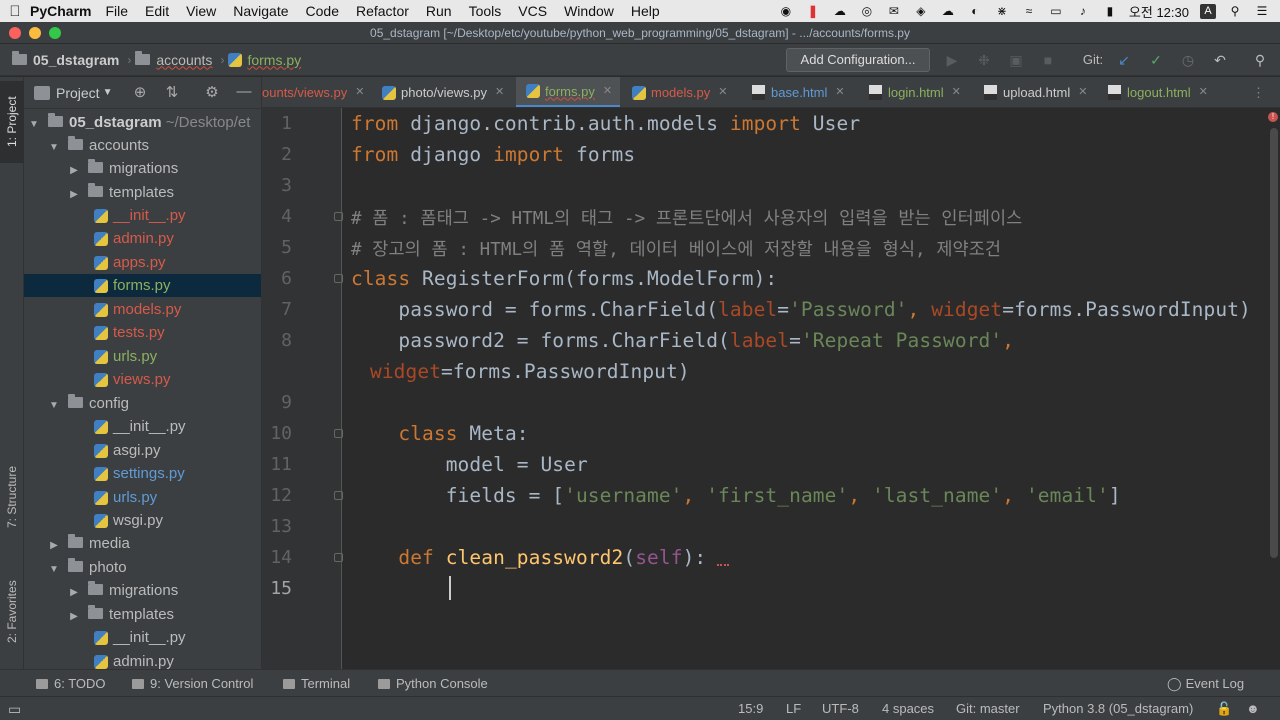  What do you see at coordinates (157, 11) in the screenshot?
I see `menu-edit: Edit` at bounding box center [157, 11].